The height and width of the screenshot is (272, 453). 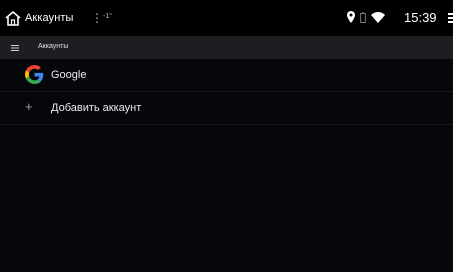 I want to click on status-icons, so click(x=368, y=17).